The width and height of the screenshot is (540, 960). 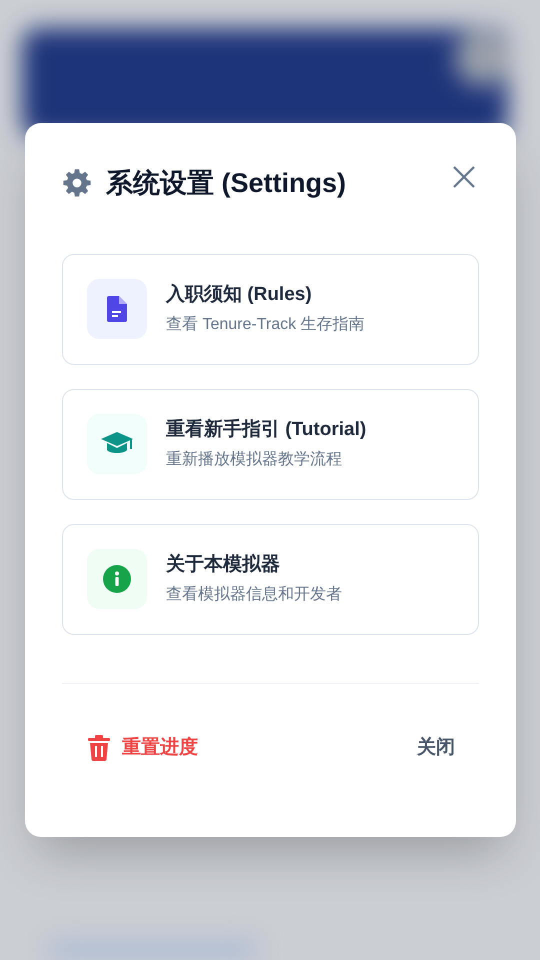 I want to click on card-title: 入职须知 (Rules), so click(x=239, y=294).